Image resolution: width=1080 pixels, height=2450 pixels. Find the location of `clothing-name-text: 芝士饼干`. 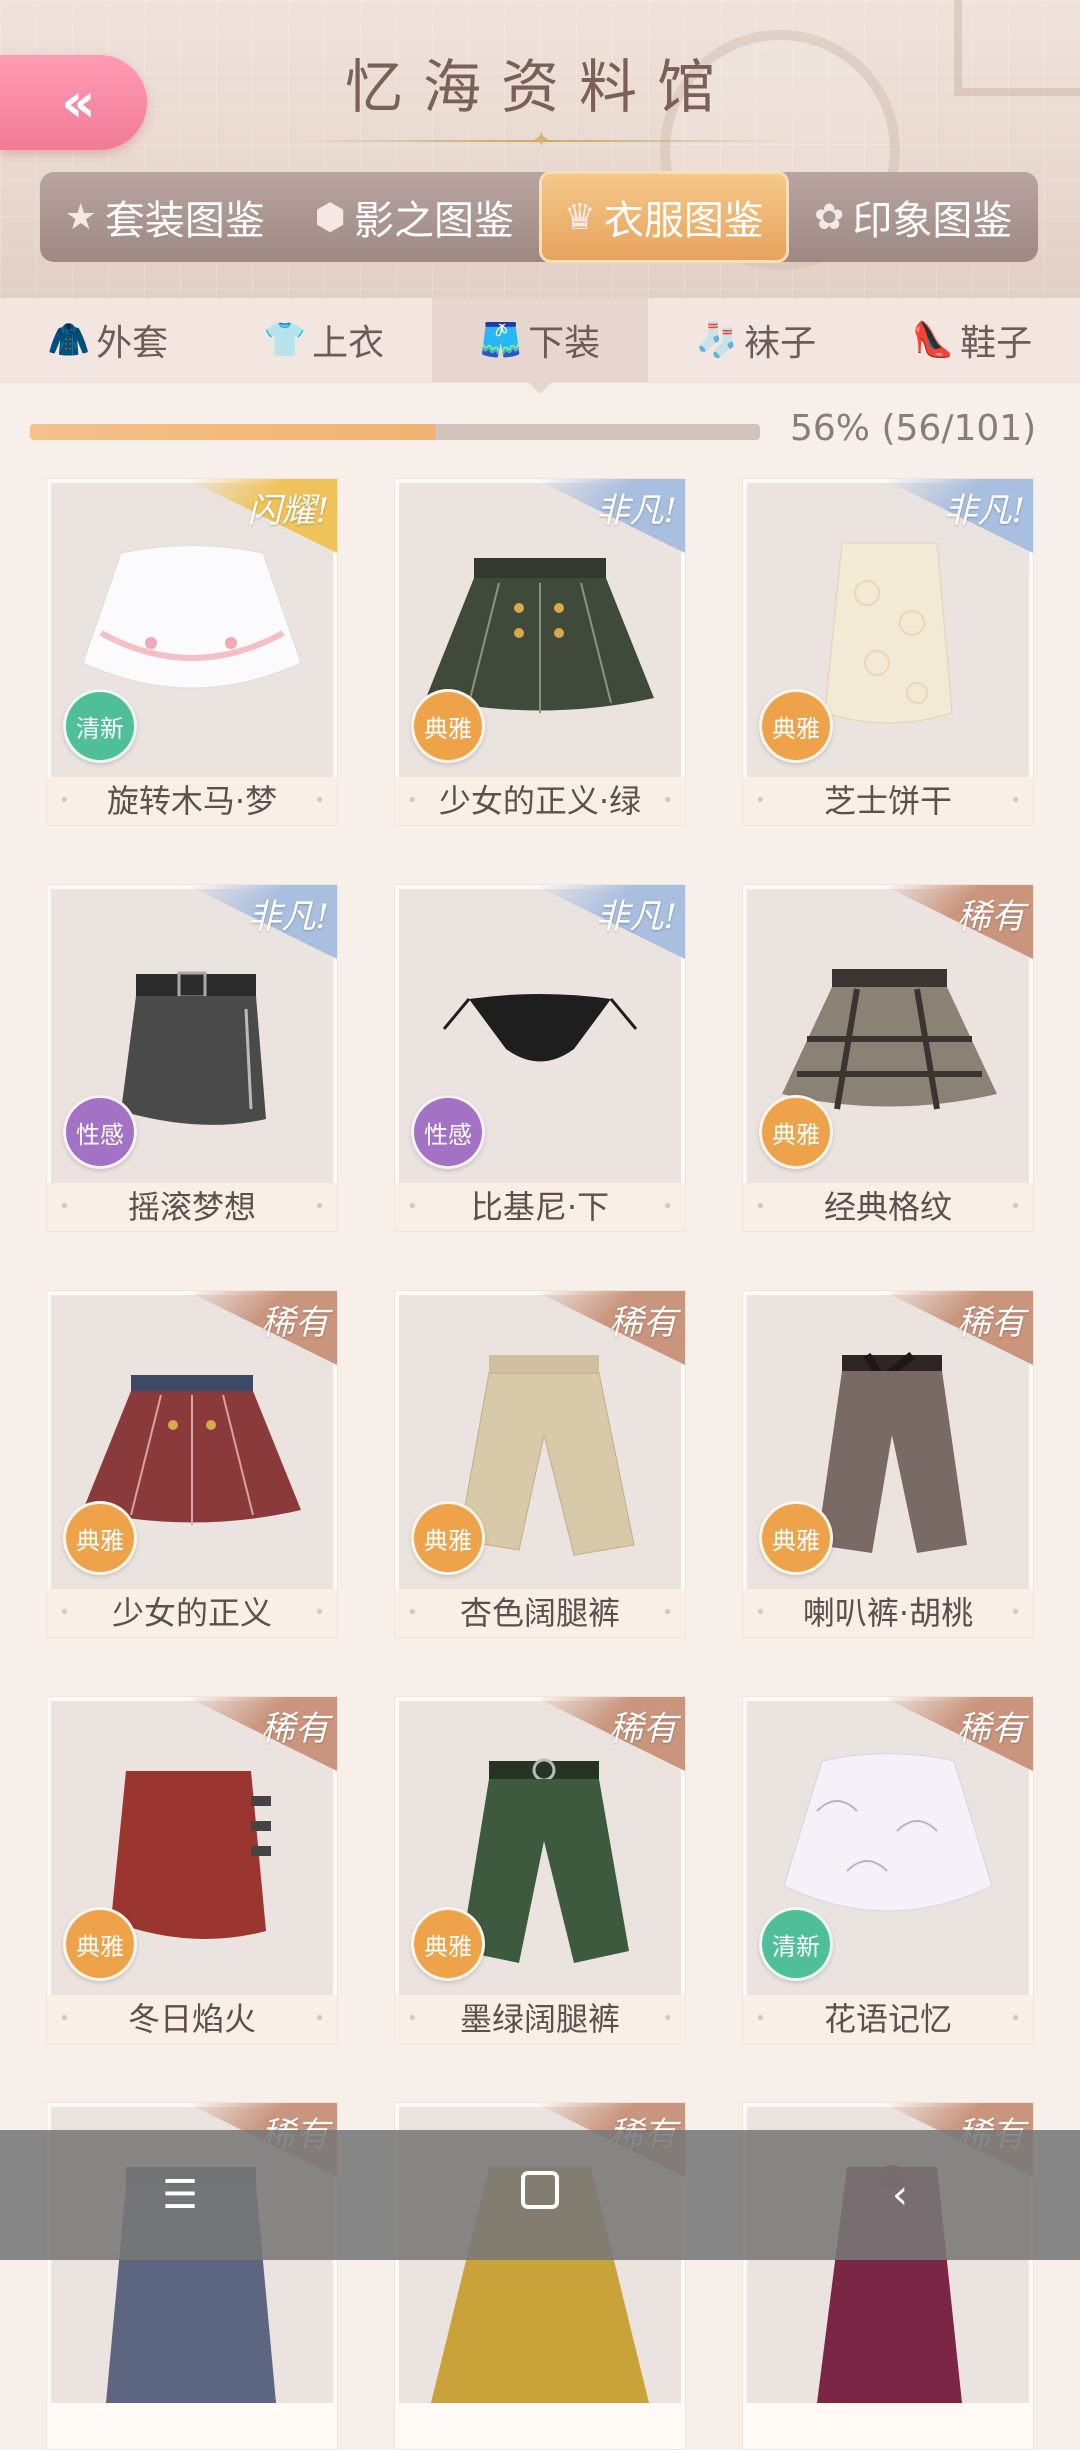

clothing-name-text: 芝士饼干 is located at coordinates (887, 801).